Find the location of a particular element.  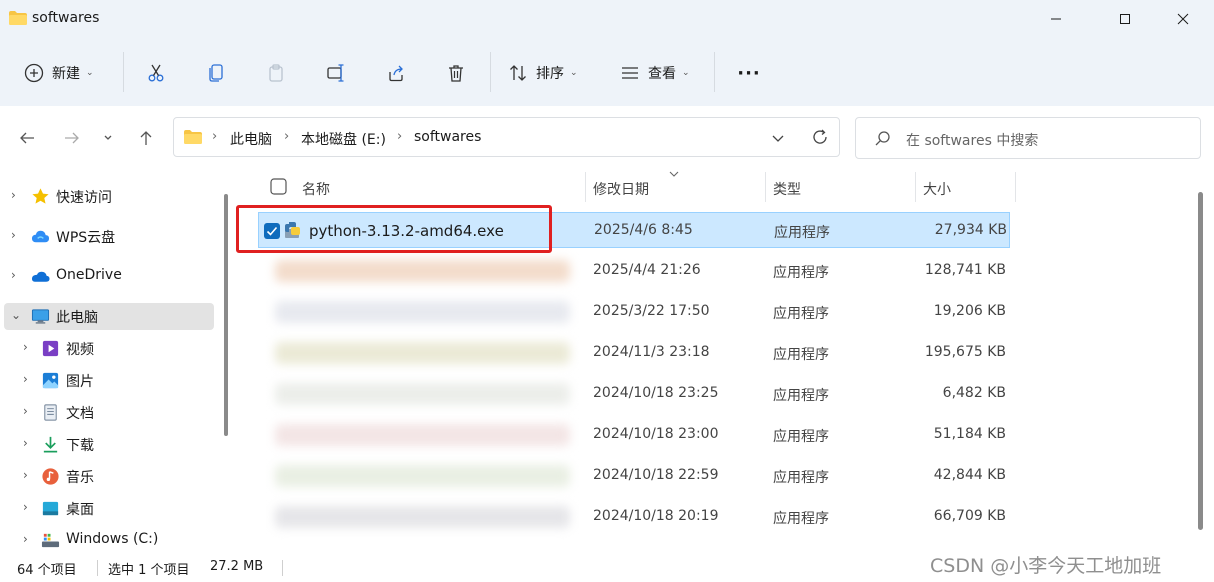

arrow-left-icon is located at coordinates (27, 138).